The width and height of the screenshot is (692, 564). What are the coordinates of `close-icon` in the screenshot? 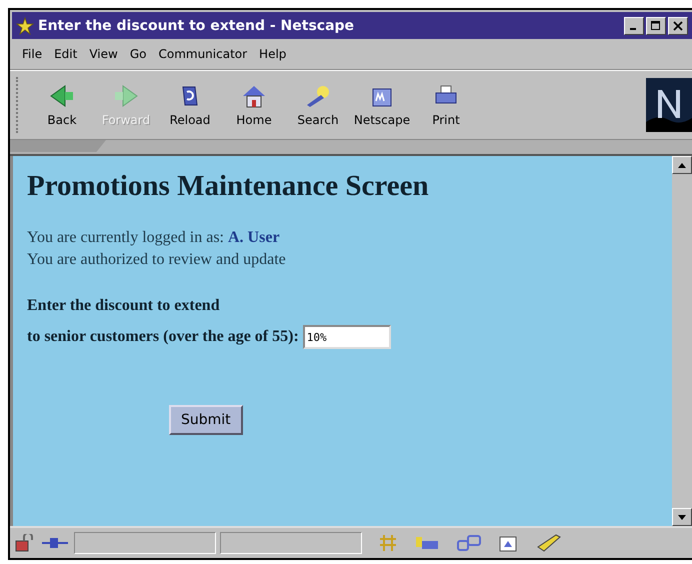 It's located at (678, 25).